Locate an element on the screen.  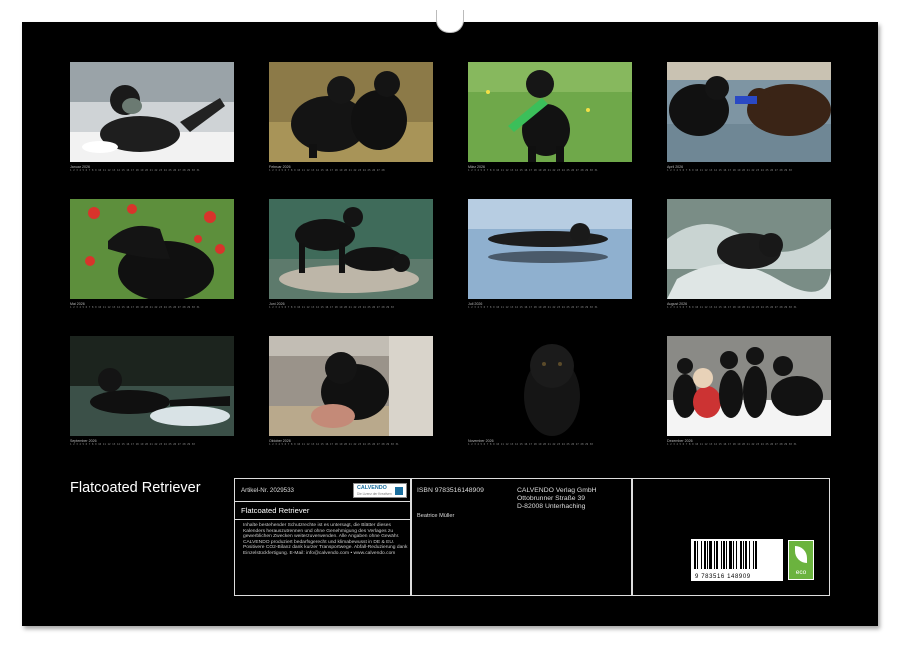
calvendo-logo: CALVENDO Die Lizenz der Kreativen is located at coordinates (380, 490).